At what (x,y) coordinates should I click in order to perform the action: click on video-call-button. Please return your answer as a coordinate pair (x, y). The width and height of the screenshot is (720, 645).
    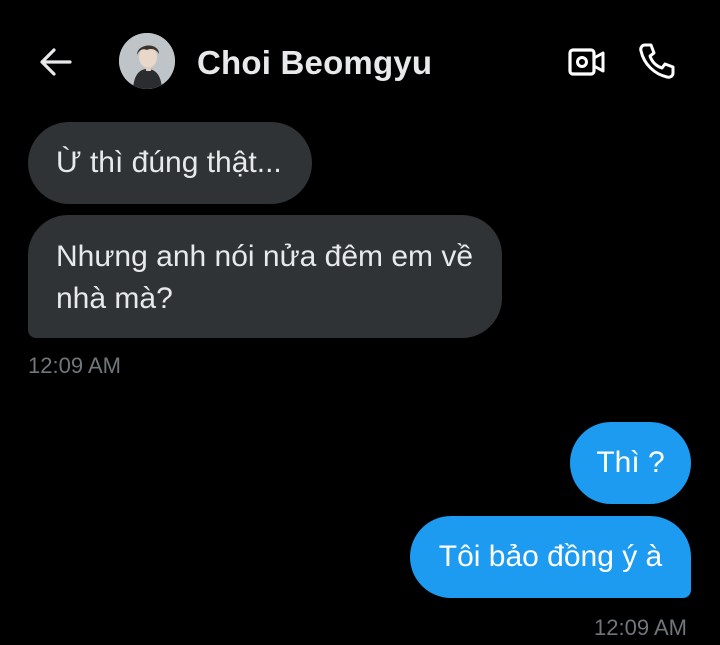
    Looking at the image, I should click on (586, 62).